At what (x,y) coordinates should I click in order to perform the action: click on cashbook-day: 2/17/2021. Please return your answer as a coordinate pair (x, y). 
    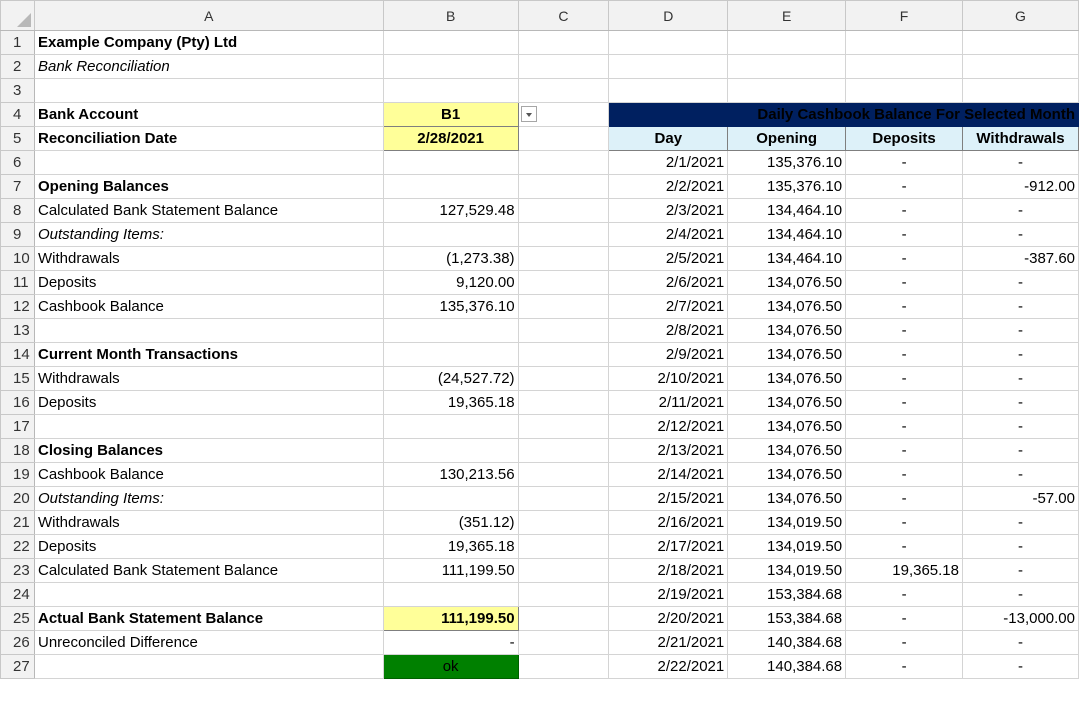
    Looking at the image, I should click on (668, 546).